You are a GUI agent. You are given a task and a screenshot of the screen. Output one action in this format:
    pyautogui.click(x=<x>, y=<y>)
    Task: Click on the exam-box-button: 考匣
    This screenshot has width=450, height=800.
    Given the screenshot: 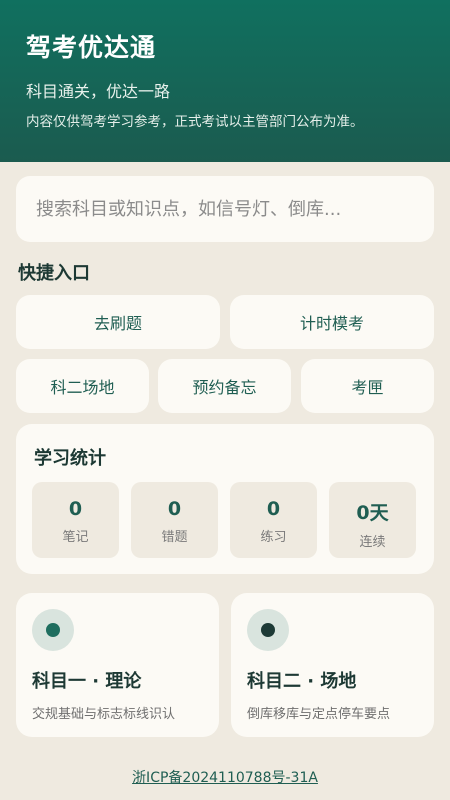 What is the action you would take?
    pyautogui.click(x=367, y=386)
    